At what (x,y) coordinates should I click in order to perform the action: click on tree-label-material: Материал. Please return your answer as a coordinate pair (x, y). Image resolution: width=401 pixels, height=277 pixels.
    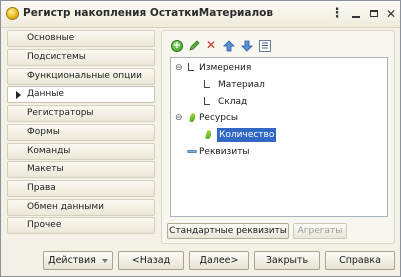
    Looking at the image, I should click on (241, 85).